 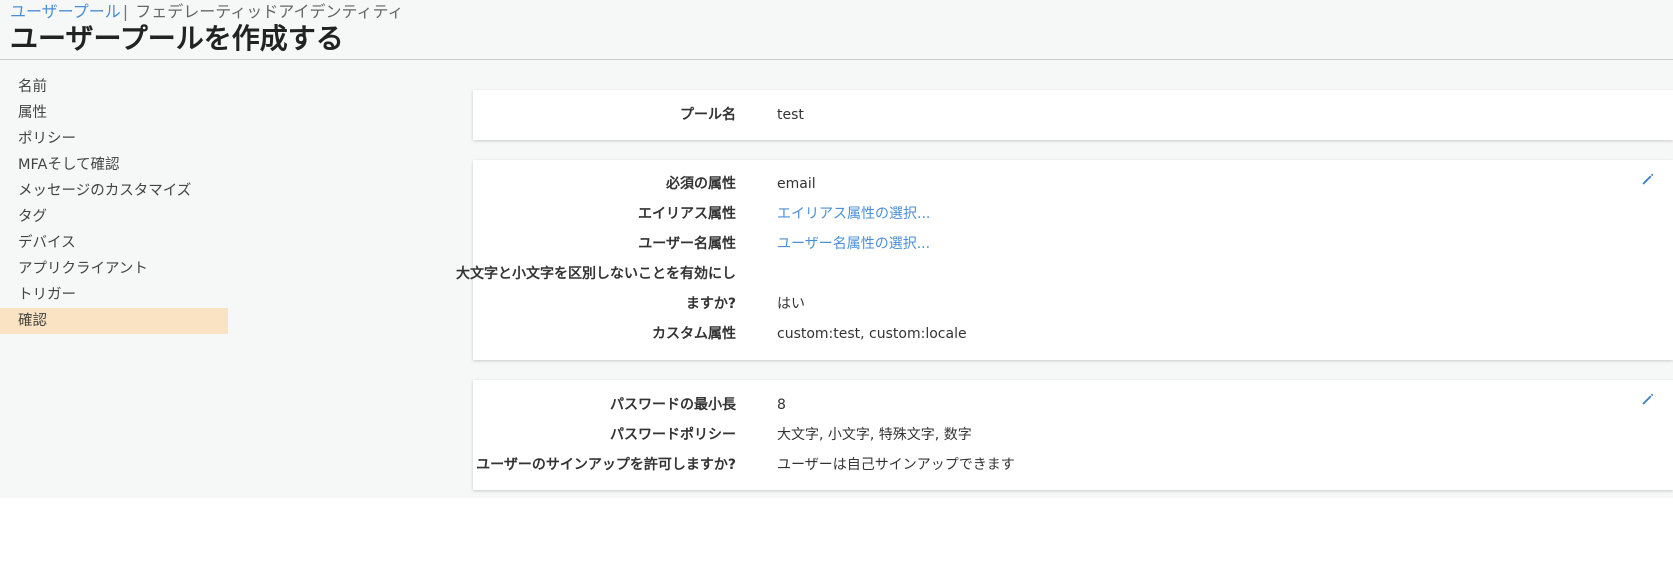 I want to click on self-signup-value: ユーザーは自己サインアップできます, so click(x=896, y=465).